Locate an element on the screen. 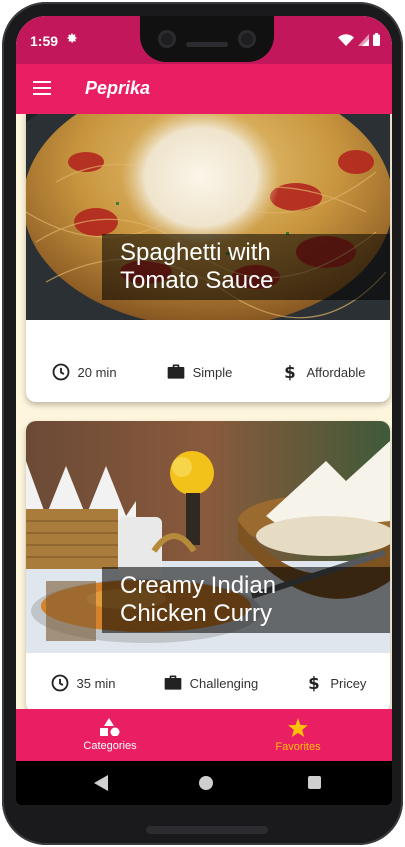 The width and height of the screenshot is (405, 847). duration-text: 20 min is located at coordinates (97, 372).